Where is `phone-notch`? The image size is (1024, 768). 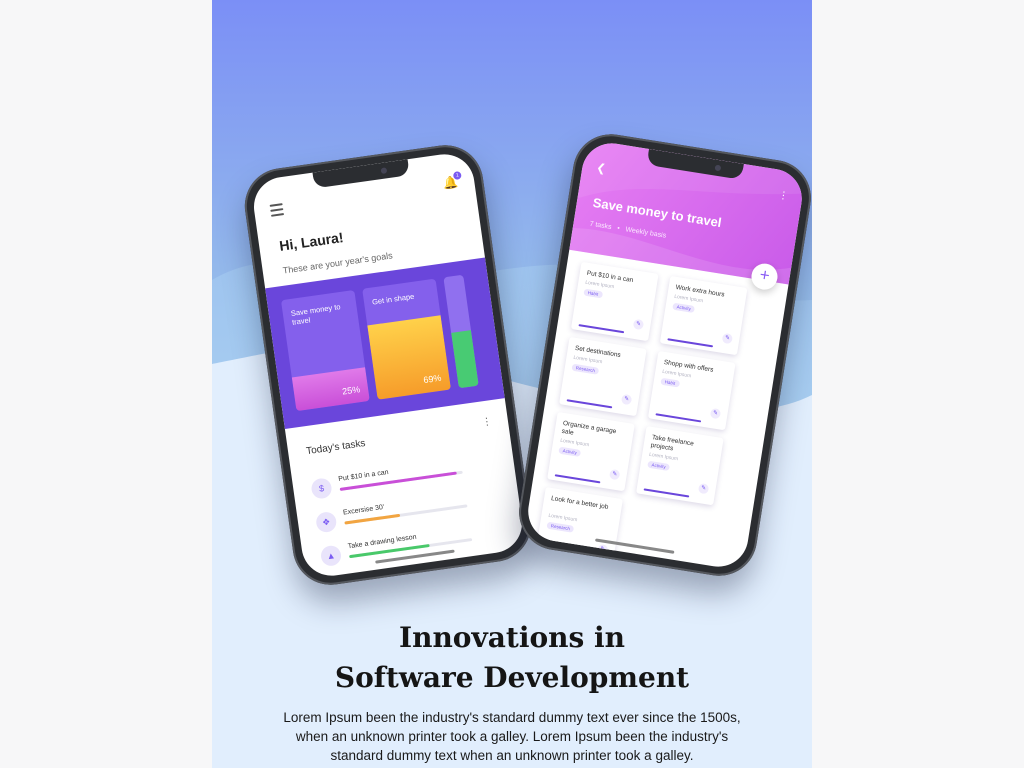 phone-notch is located at coordinates (361, 174).